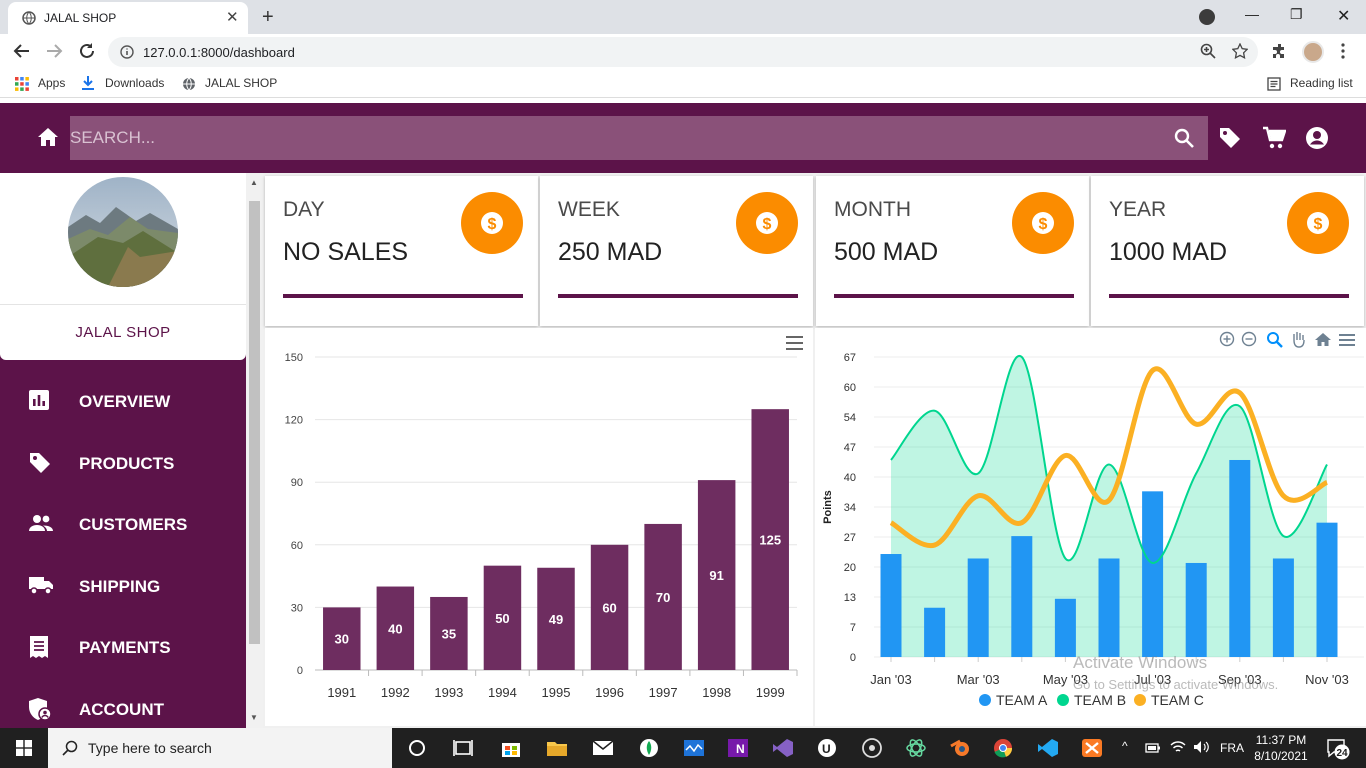 Image resolution: width=1366 pixels, height=768 pixels. Describe the element at coordinates (268, 17) in the screenshot. I see `new-tab-icon: +` at that location.